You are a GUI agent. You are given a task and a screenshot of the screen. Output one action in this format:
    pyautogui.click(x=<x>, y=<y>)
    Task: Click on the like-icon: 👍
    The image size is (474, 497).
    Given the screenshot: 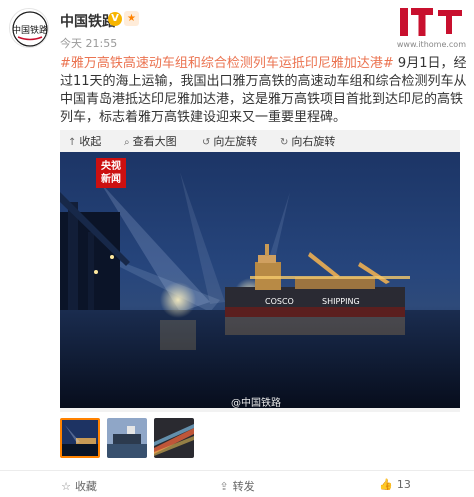 What is the action you would take?
    pyautogui.click(x=386, y=484)
    